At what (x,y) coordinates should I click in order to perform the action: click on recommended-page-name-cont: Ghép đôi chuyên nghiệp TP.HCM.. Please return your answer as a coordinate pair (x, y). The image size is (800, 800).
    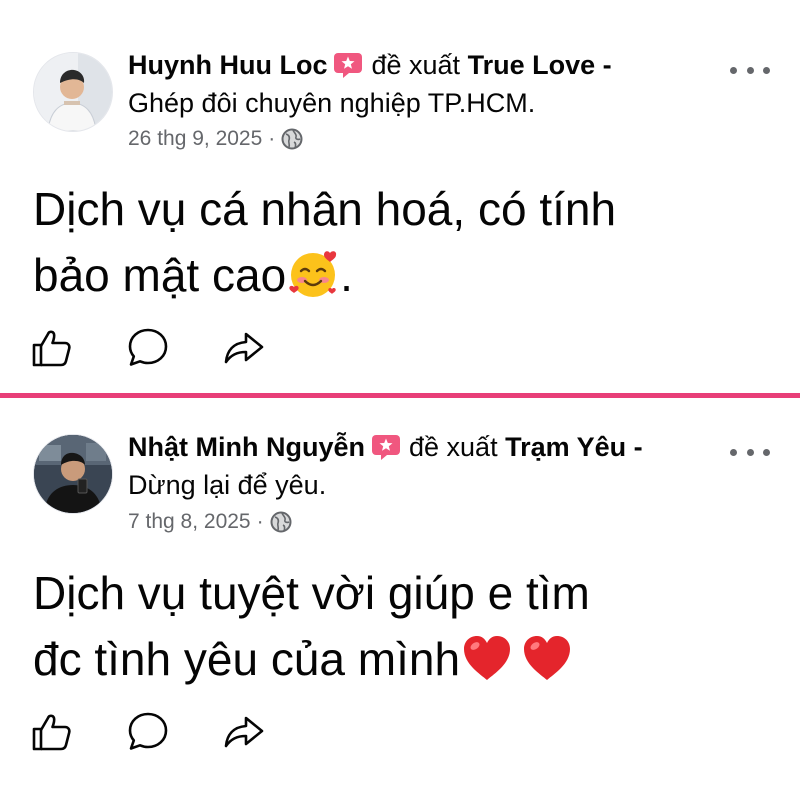
    Looking at the image, I should click on (331, 103).